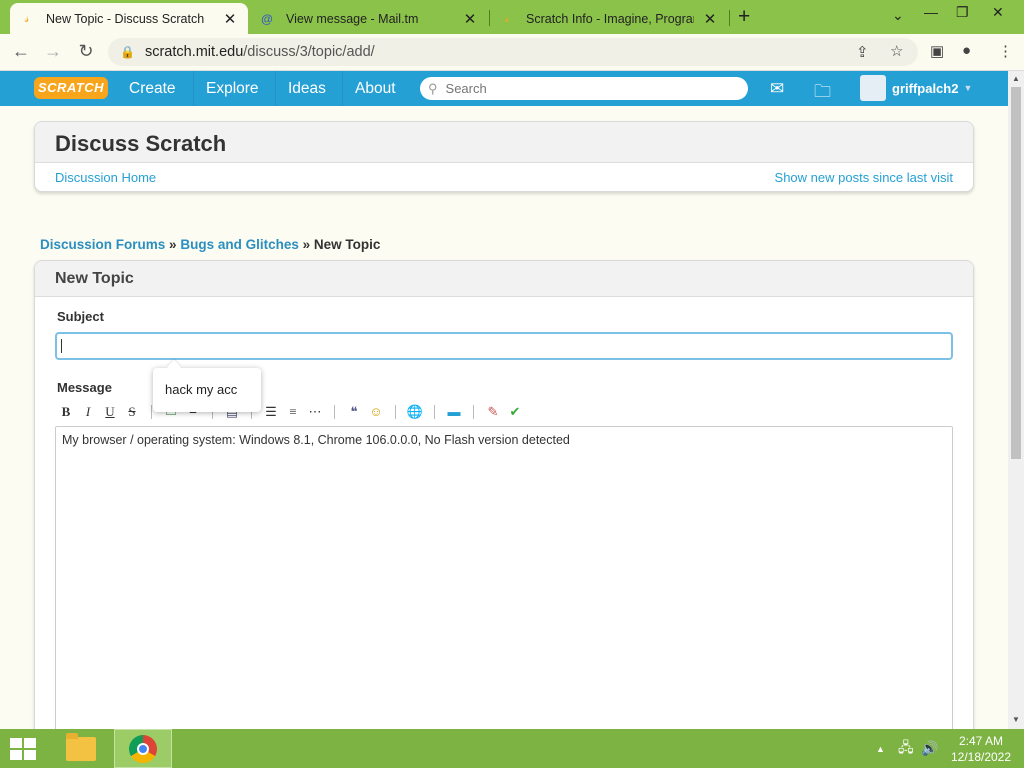  I want to click on new-topic-title: New Topic, so click(504, 279).